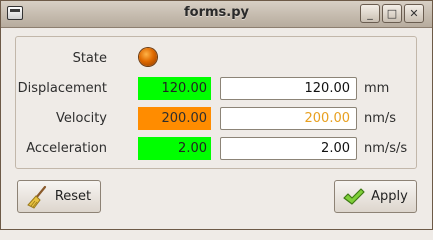 This screenshot has width=433, height=240. What do you see at coordinates (288, 148) in the screenshot?
I see `acceleration-input: 2.00` at bounding box center [288, 148].